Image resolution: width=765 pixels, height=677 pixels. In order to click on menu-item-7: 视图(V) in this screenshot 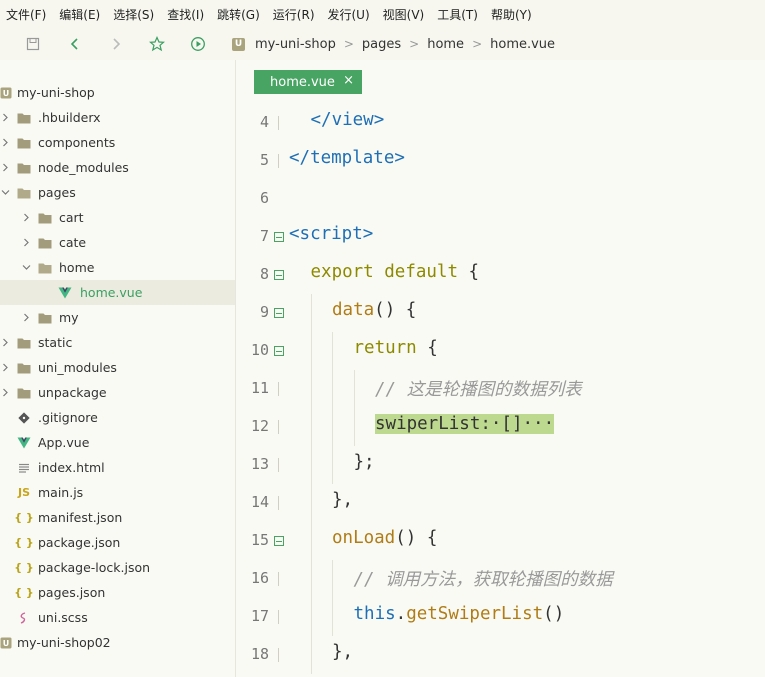, I will do `click(404, 14)`.